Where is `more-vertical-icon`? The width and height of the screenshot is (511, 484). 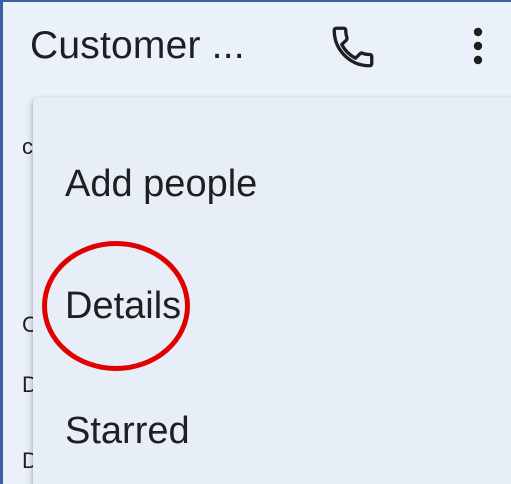 more-vertical-icon is located at coordinates (478, 46).